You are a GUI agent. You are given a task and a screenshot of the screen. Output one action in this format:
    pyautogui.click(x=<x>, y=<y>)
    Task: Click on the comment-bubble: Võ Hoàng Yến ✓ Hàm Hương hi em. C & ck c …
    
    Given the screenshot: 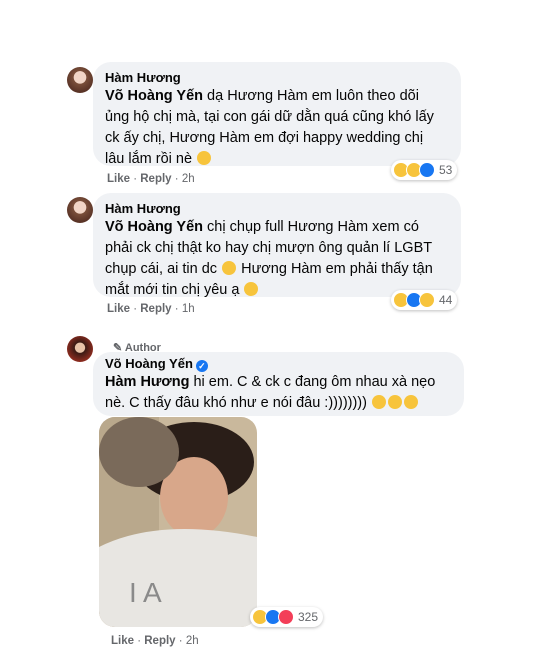 What is the action you would take?
    pyautogui.click(x=278, y=384)
    